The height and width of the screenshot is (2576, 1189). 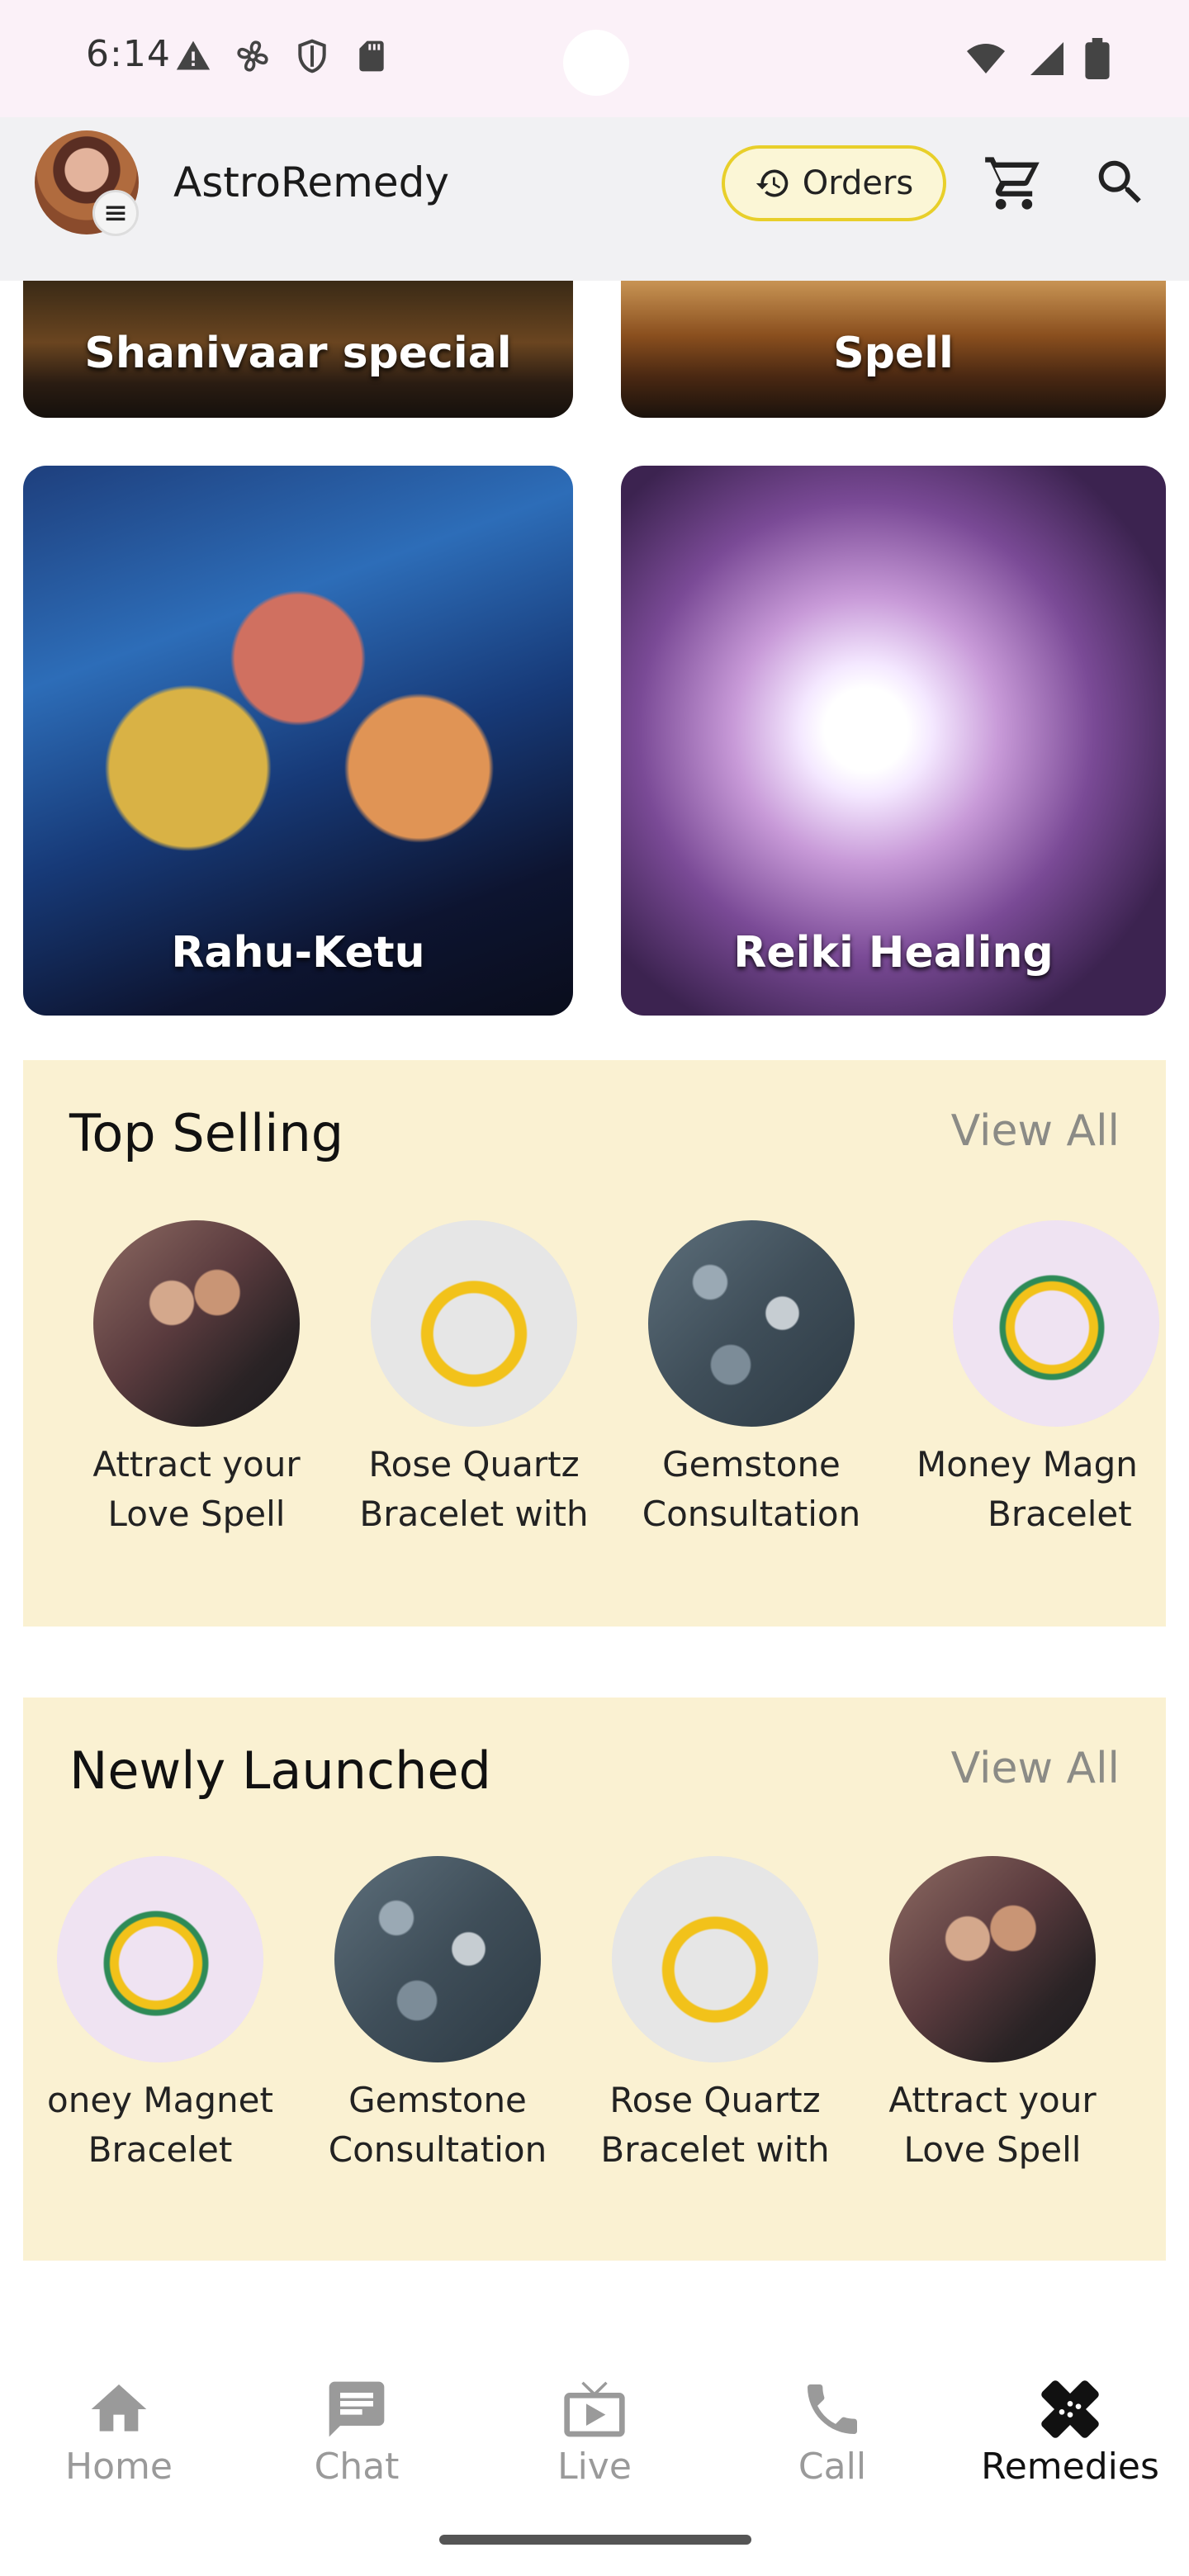 I want to click on chat-icon, so click(x=357, y=2409).